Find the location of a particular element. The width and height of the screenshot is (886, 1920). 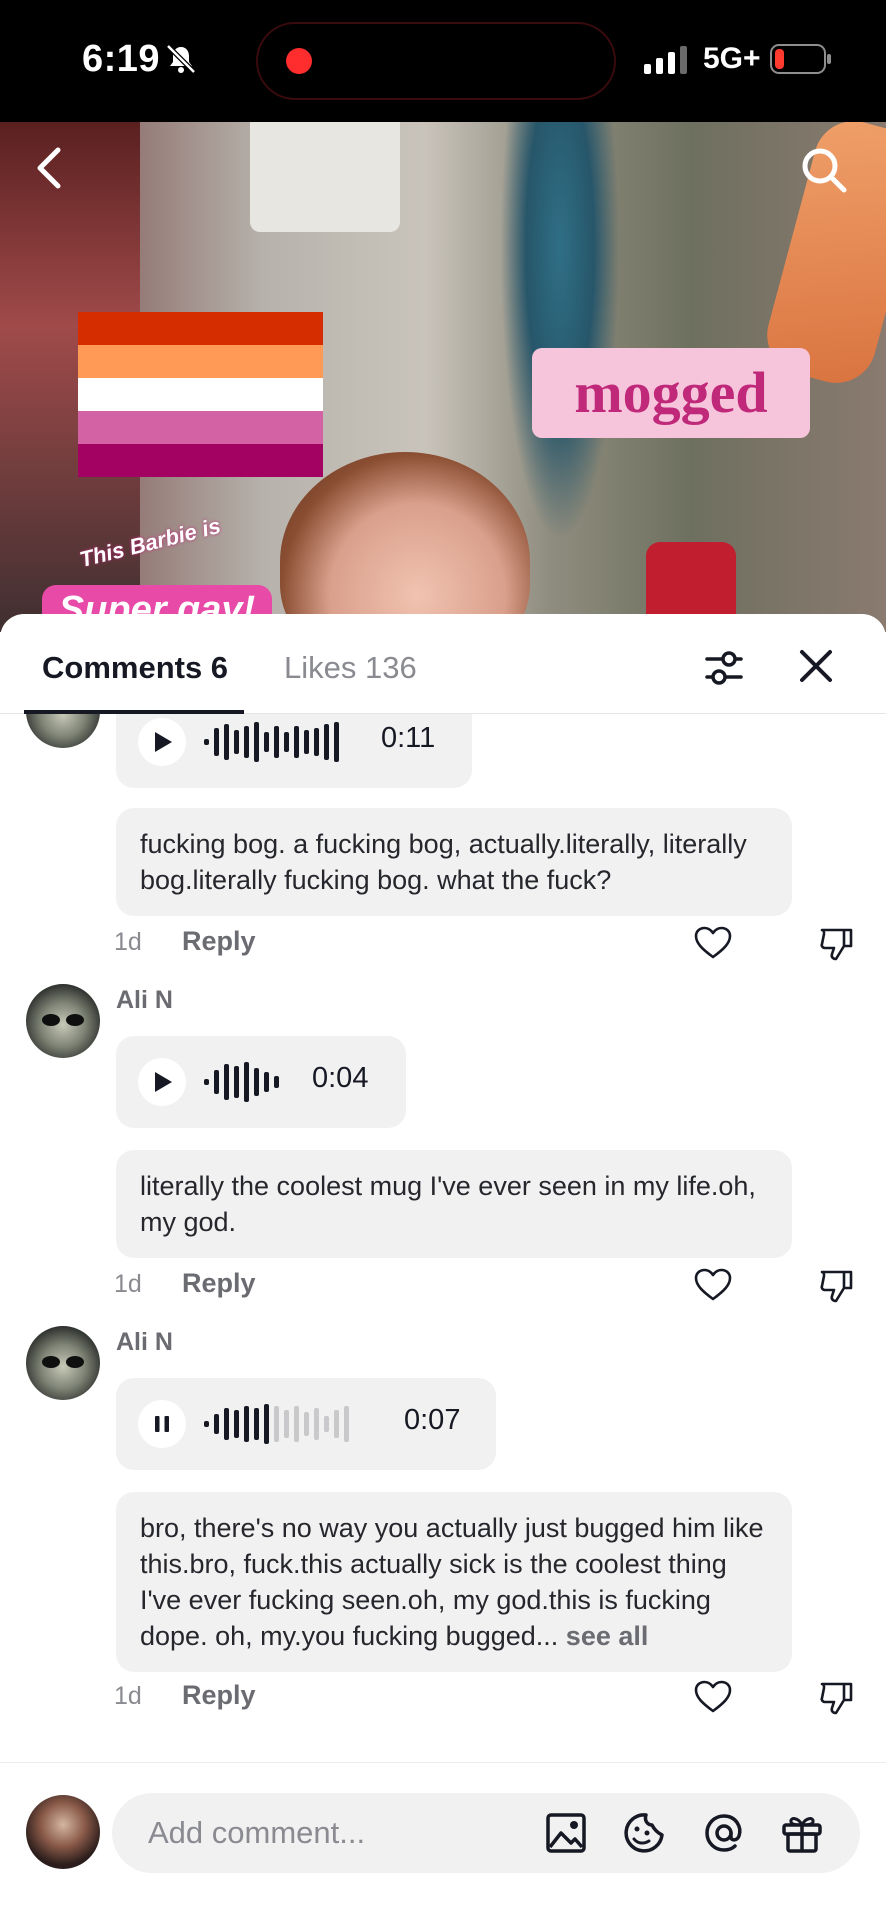

network-label: 5G+ is located at coordinates (732, 58).